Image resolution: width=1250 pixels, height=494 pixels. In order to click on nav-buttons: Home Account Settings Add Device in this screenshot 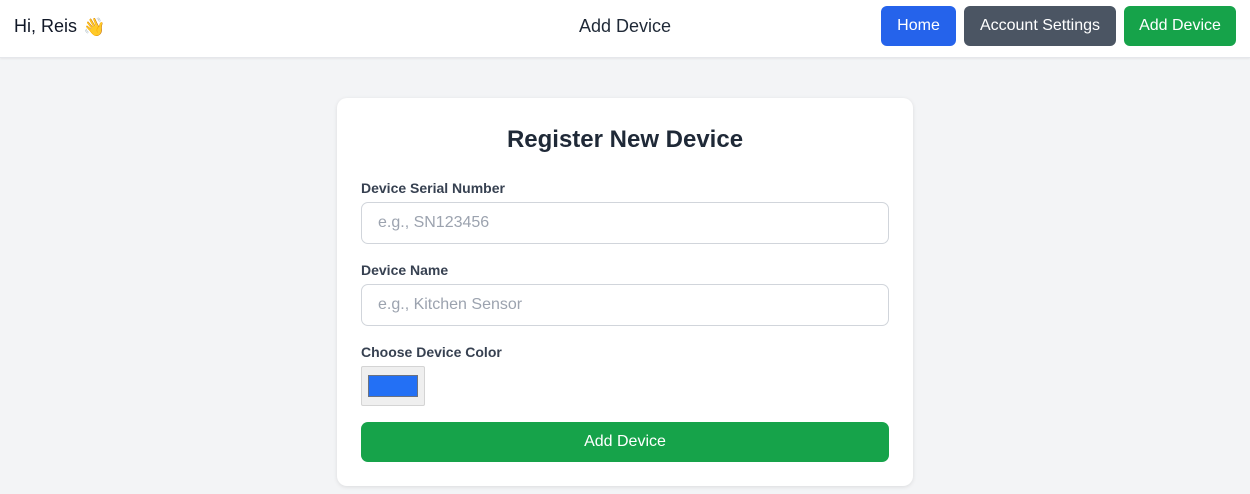, I will do `click(1058, 26)`.